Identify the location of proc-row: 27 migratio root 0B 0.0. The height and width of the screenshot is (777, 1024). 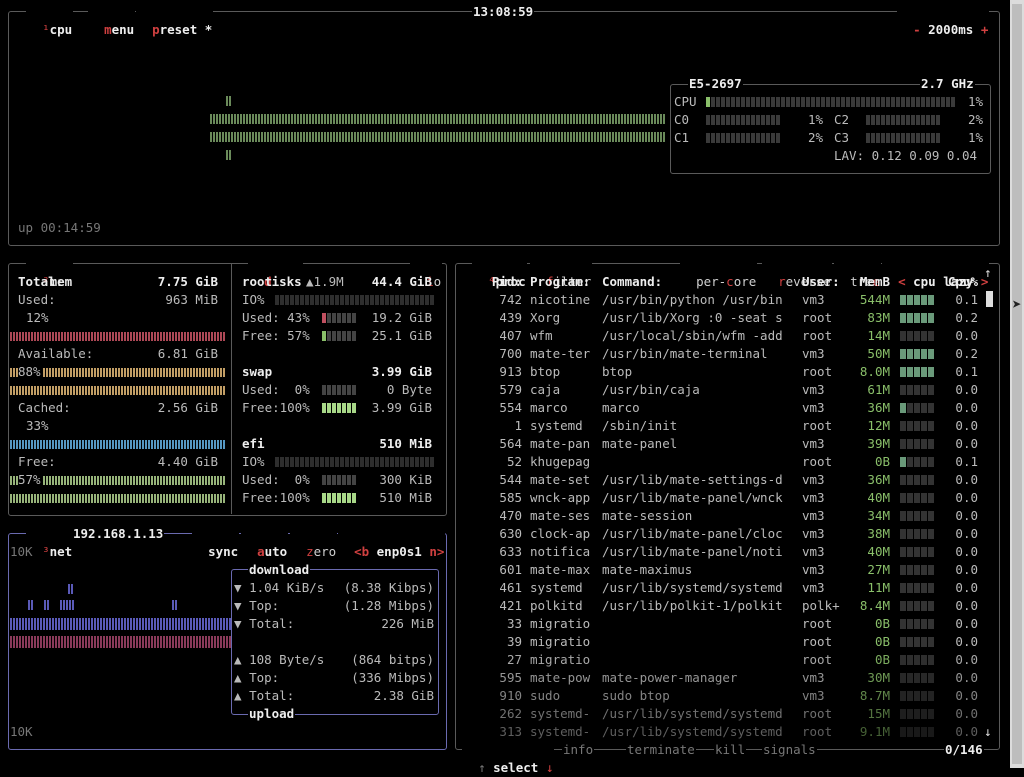
(727, 660).